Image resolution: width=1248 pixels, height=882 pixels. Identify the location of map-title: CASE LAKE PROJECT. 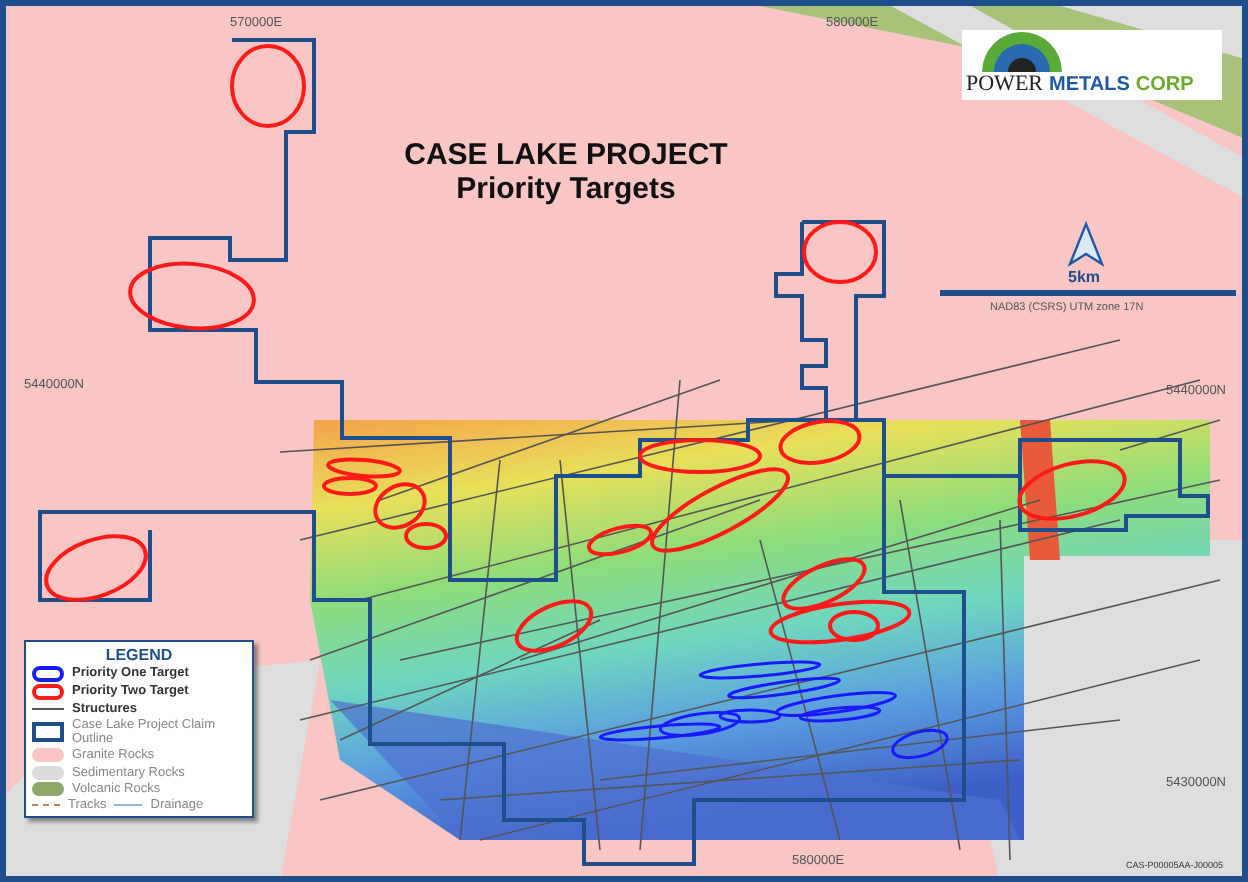
(566, 155).